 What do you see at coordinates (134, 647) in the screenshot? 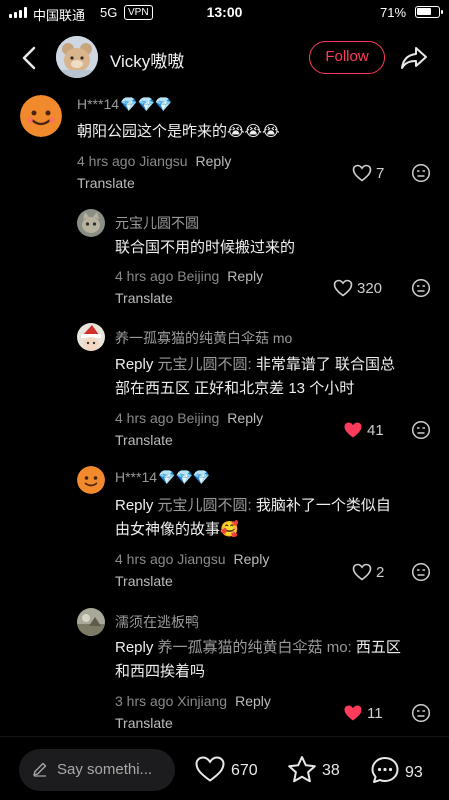
I see `reply-prefix: Reply` at bounding box center [134, 647].